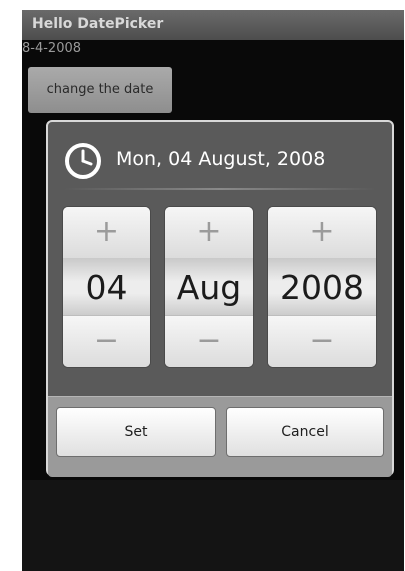 The image size is (405, 571). I want to click on current-date-text: 8-4-2008, so click(52, 48).